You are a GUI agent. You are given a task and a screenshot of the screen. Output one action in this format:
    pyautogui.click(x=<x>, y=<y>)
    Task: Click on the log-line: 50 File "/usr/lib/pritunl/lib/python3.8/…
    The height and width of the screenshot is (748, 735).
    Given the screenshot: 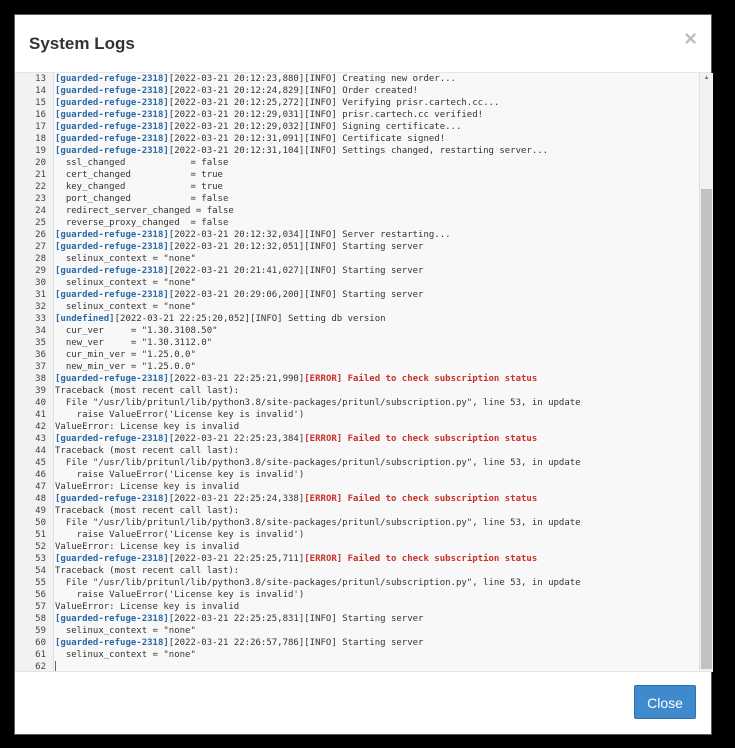 What is the action you would take?
    pyautogui.click(x=357, y=523)
    